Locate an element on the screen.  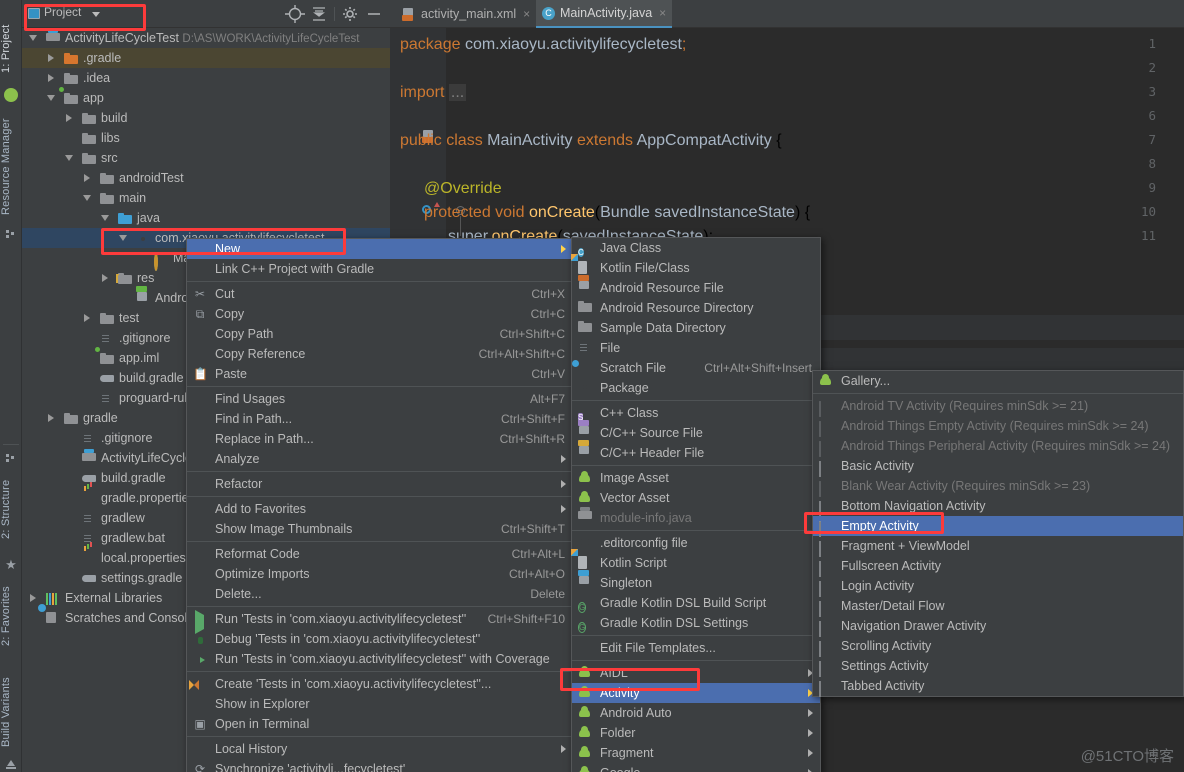
new-submenu-item: Android Resource File is located at coordinates (696, 288).